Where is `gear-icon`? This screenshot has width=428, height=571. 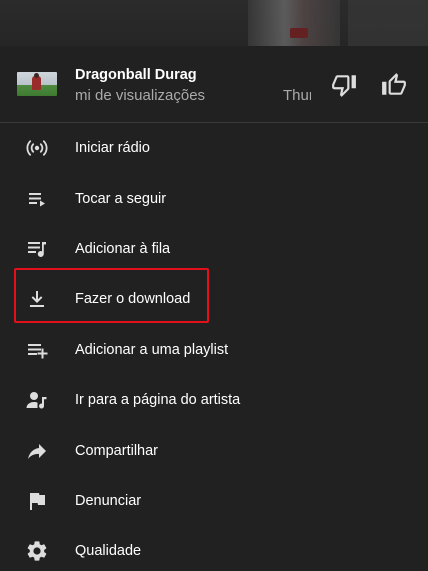 gear-icon is located at coordinates (37, 551).